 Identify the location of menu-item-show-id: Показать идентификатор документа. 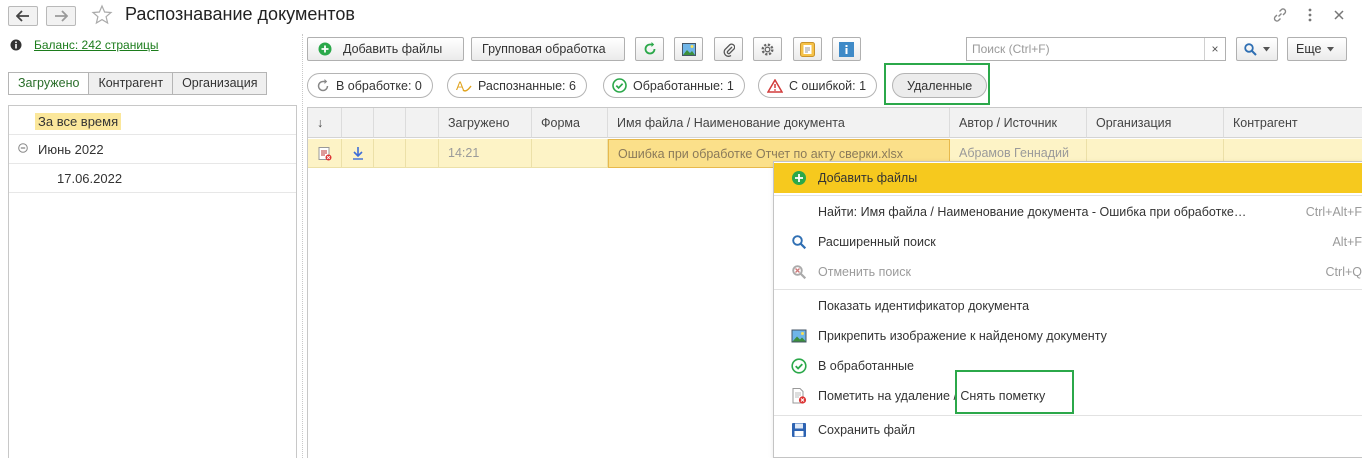
(1068, 306).